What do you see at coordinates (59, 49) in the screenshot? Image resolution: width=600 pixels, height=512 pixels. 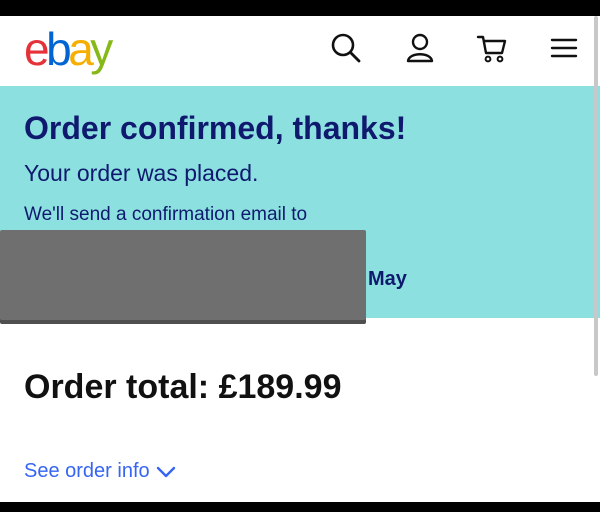 I see `logo-letter-b: b` at bounding box center [59, 49].